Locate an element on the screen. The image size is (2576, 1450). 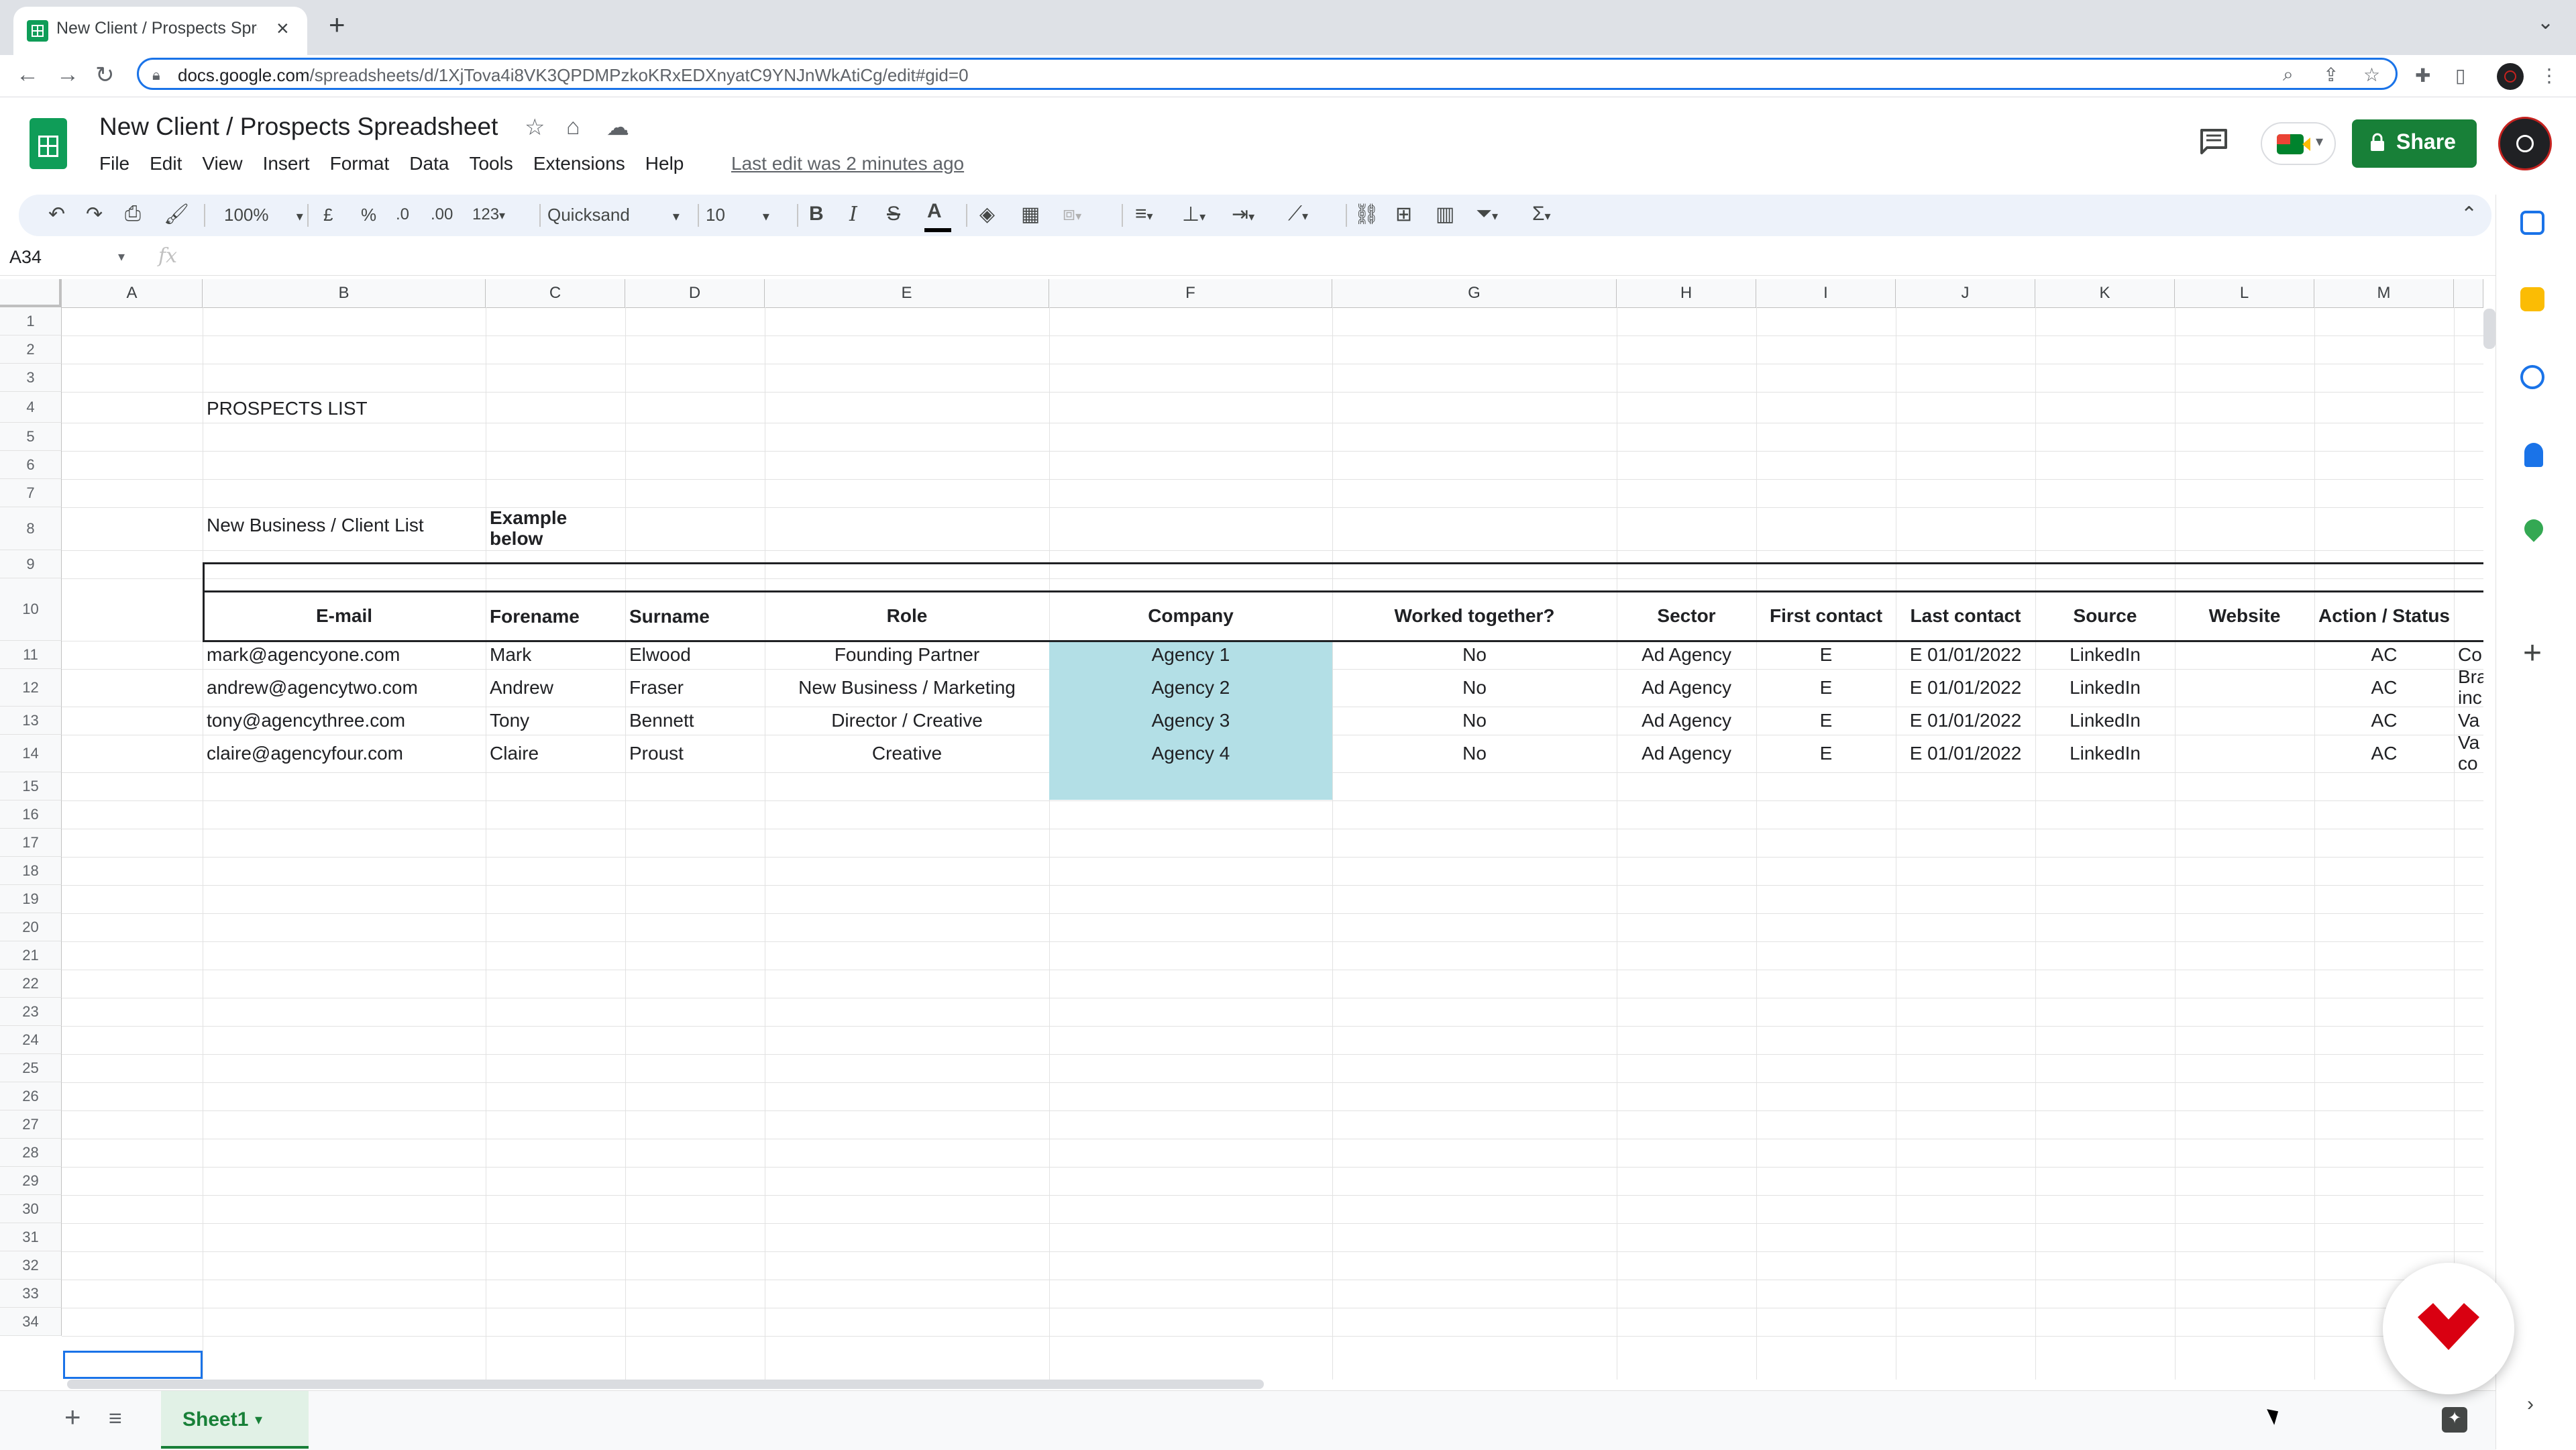
document-title: New Client / Prospects Spreadsheet is located at coordinates (298, 127).